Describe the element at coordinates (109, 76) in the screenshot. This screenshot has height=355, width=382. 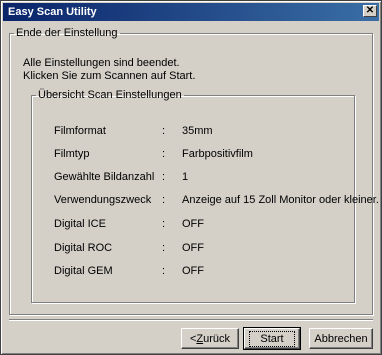
I see `intro-line-2: Klicken Sie zum Scannen auf Start.` at that location.